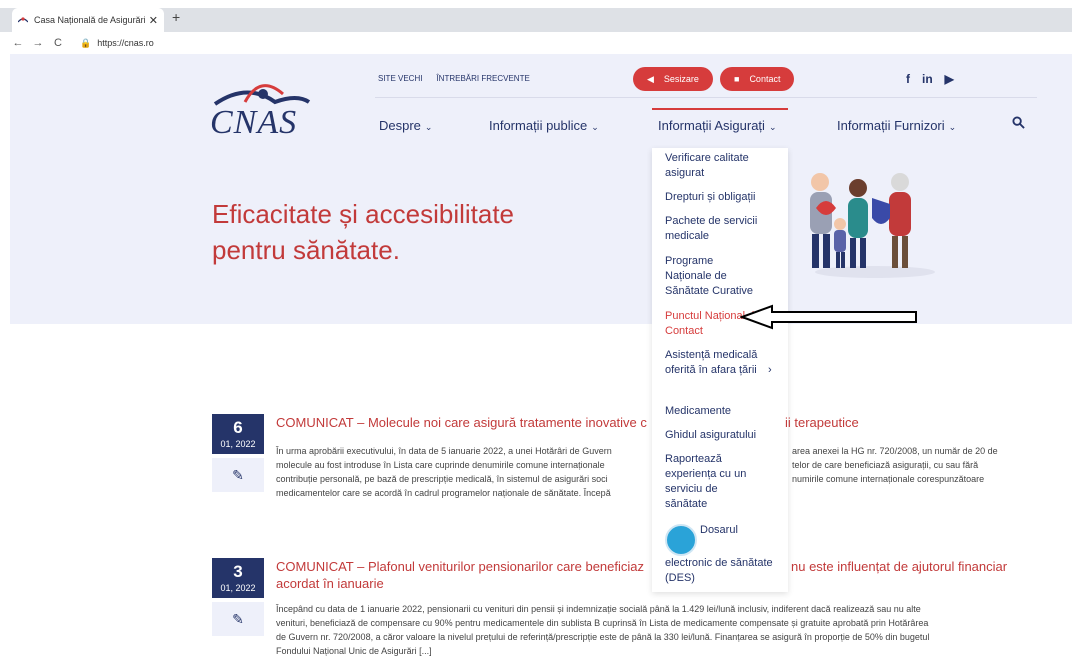 The width and height of the screenshot is (1072, 660). I want to click on facebook-icon: f, so click(908, 79).